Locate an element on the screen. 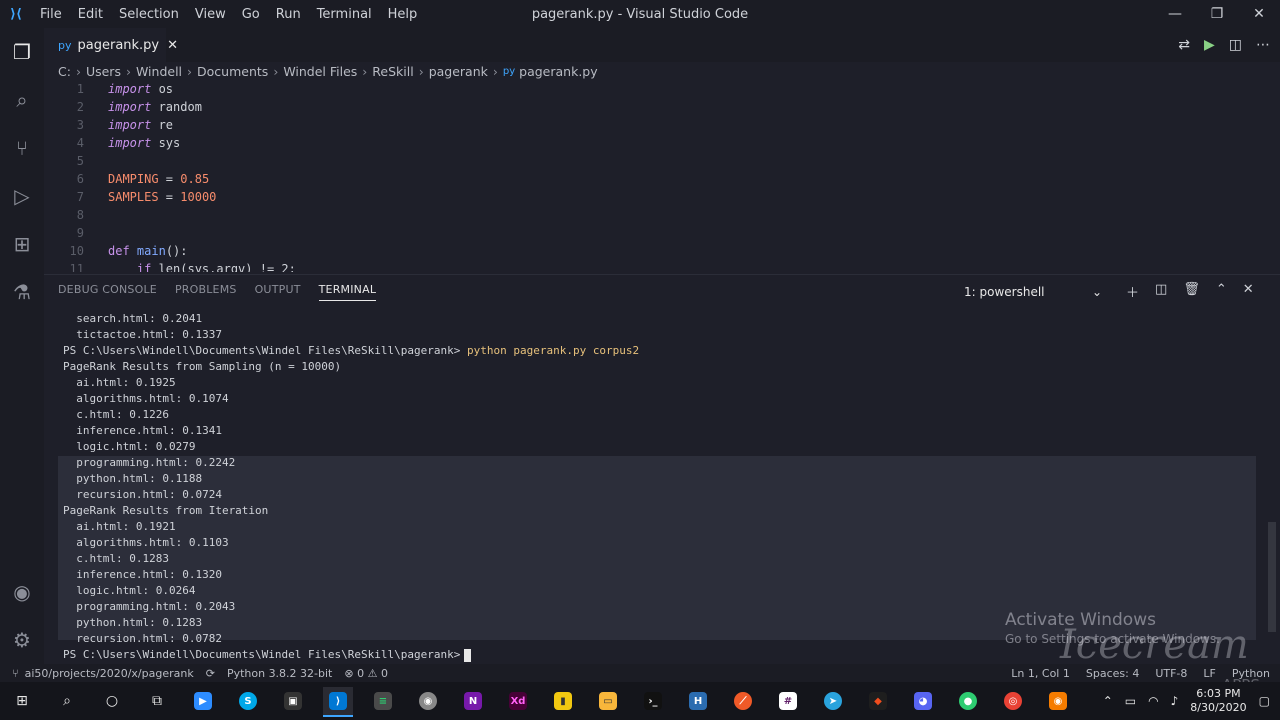 The image size is (1280, 720). terminal-line: algorithms.html: 0.1103 is located at coordinates (146, 542).